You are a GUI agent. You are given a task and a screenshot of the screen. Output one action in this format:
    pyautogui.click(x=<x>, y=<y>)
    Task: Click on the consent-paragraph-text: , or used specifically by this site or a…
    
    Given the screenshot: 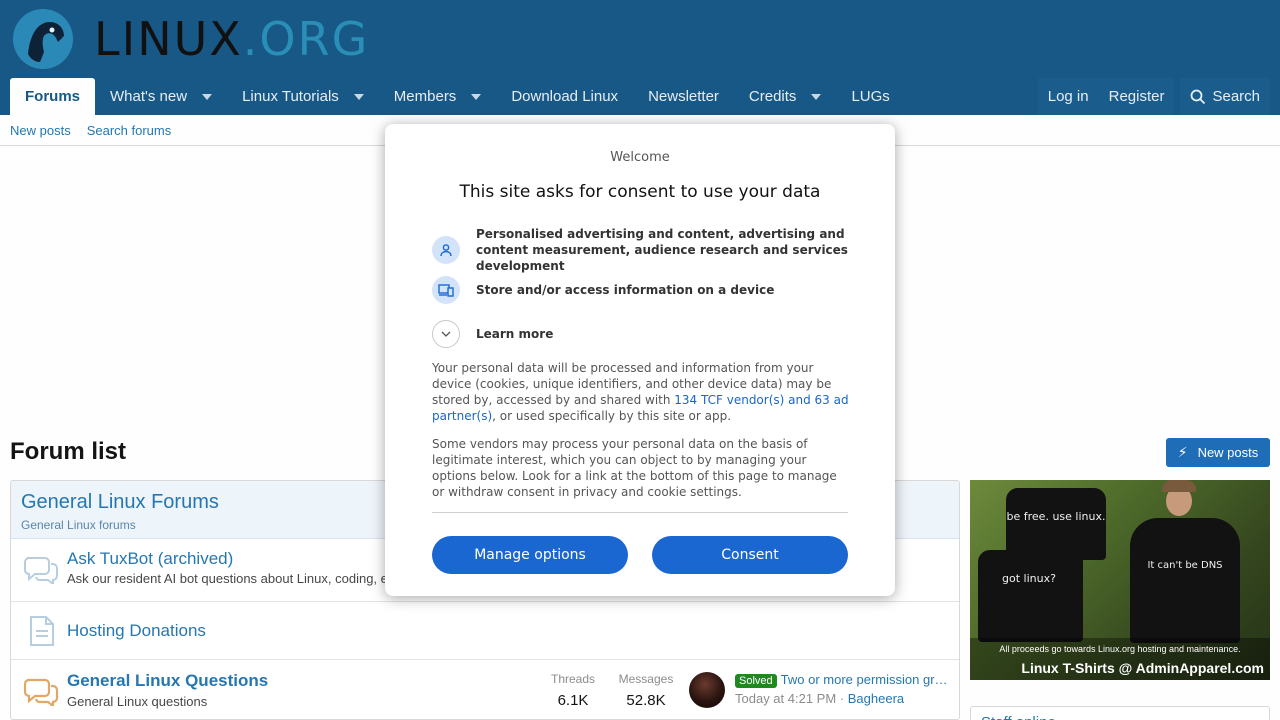 What is the action you would take?
    pyautogui.click(x=612, y=416)
    